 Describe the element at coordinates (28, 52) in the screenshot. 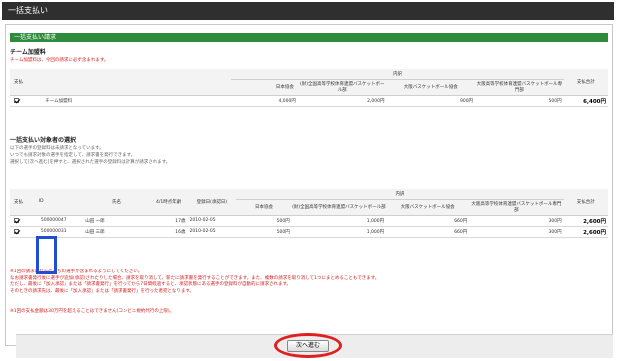

I see `team-fee-title: チーム加盟料` at that location.